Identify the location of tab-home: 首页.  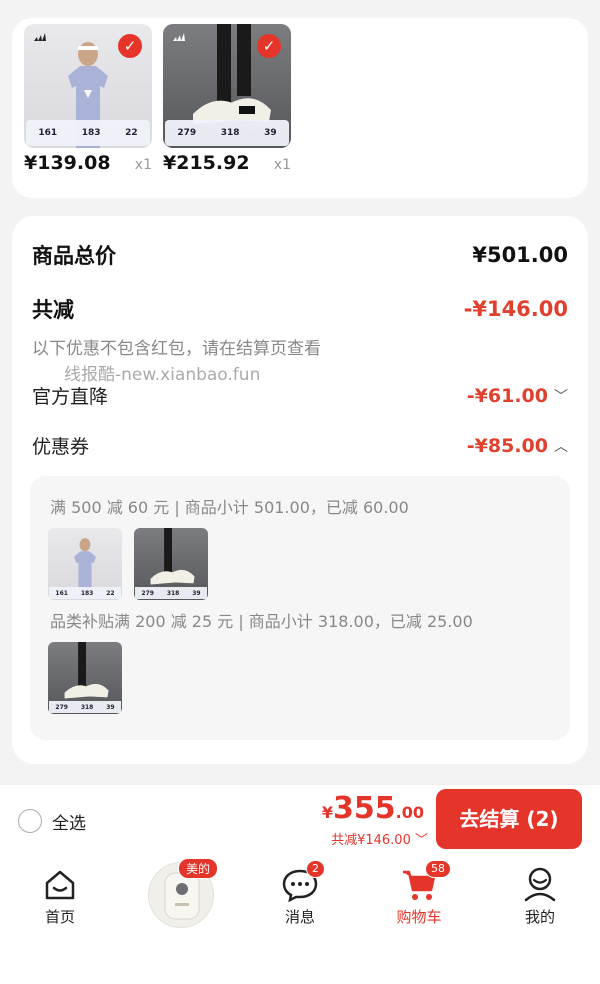
(60, 894).